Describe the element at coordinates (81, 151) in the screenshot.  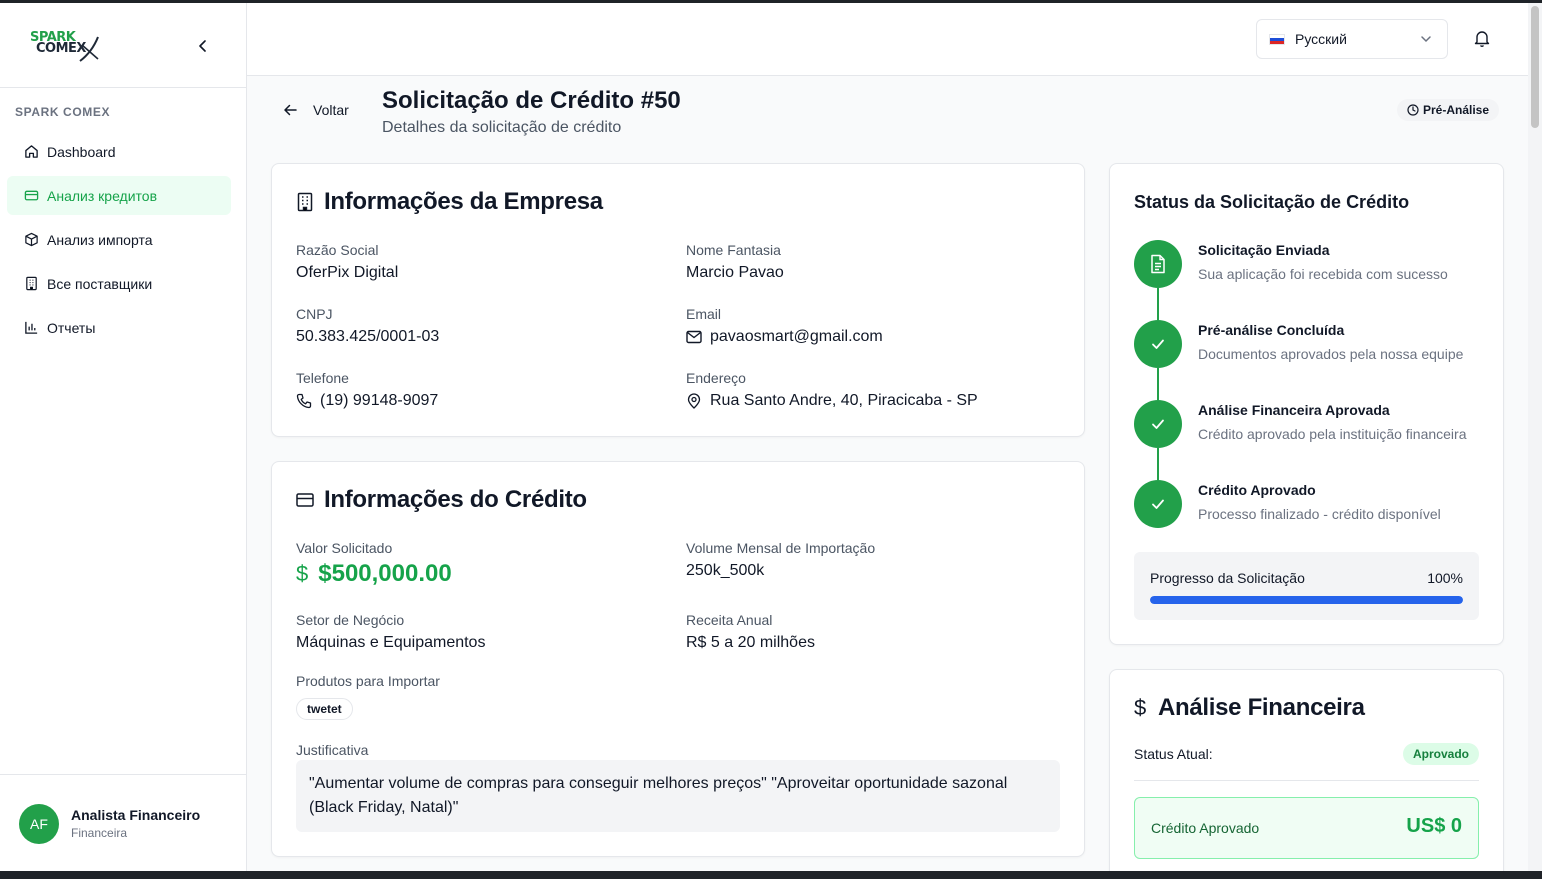
I see `sidebar-item-label: Dashboard` at that location.